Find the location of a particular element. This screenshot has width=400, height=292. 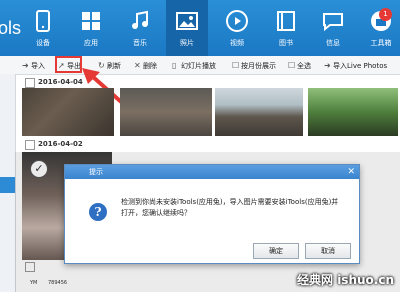

slideshow-label: 幻灯片播放 is located at coordinates (198, 66).